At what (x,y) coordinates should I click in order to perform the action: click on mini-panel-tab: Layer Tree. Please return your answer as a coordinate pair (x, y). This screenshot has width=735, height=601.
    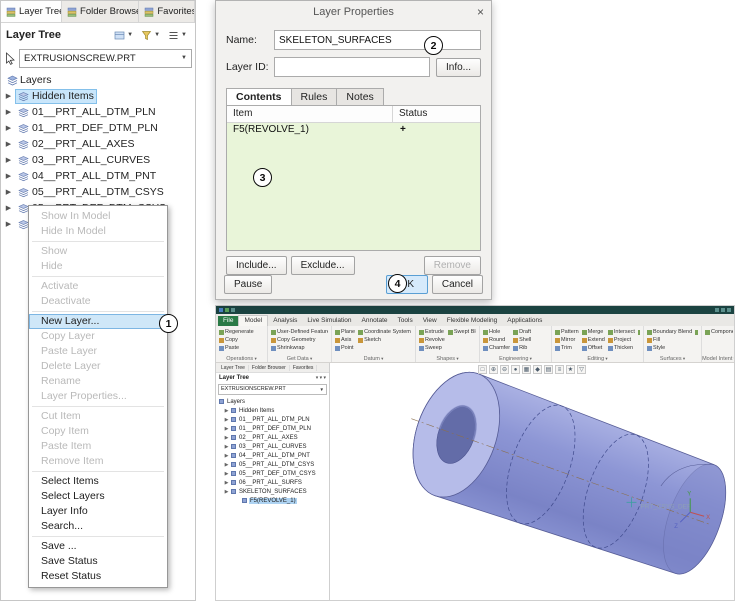
    Looking at the image, I should click on (233, 367).